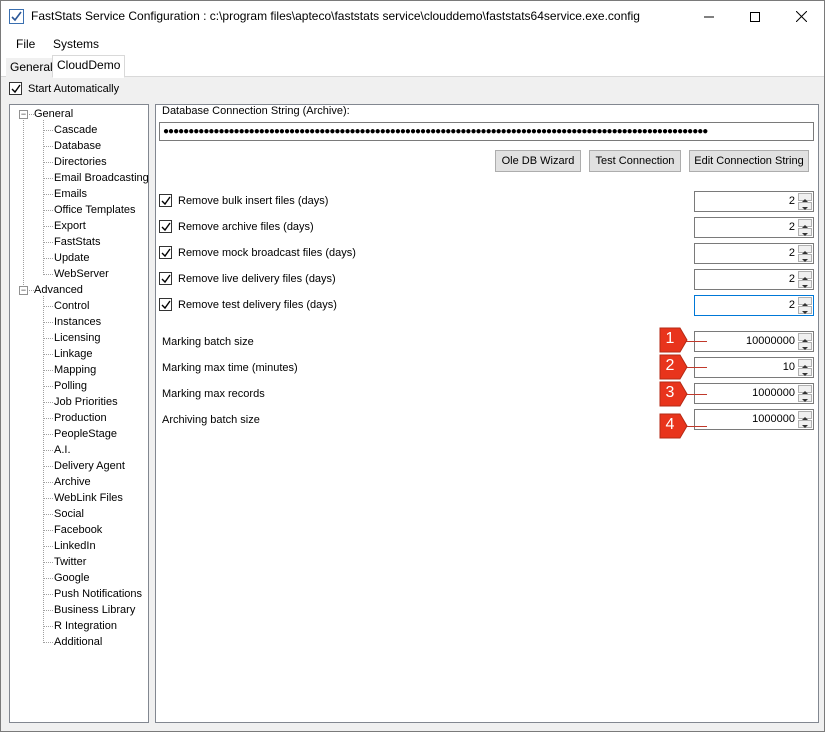 This screenshot has width=825, height=732. Describe the element at coordinates (754, 419) in the screenshot. I see `archiving-batch-size-spinner: 1000000` at that location.